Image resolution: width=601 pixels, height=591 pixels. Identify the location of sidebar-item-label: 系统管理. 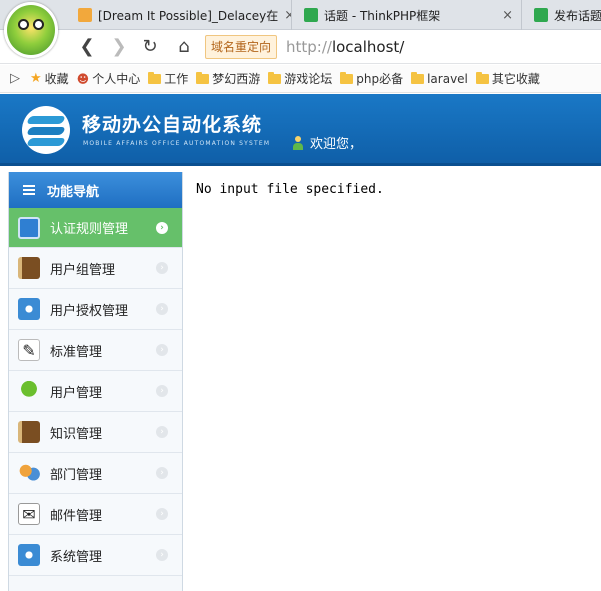
(76, 557).